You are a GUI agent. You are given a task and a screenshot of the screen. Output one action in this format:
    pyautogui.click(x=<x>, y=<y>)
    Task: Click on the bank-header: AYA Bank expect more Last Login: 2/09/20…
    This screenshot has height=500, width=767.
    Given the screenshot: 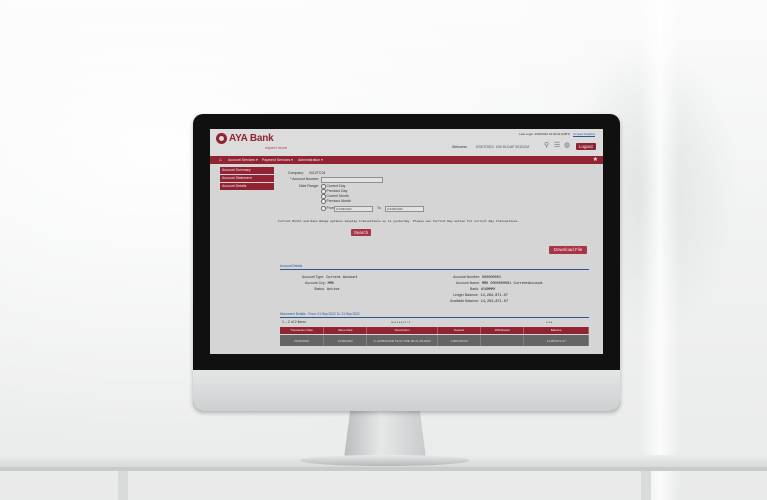 What is the action you would take?
    pyautogui.click(x=406, y=142)
    